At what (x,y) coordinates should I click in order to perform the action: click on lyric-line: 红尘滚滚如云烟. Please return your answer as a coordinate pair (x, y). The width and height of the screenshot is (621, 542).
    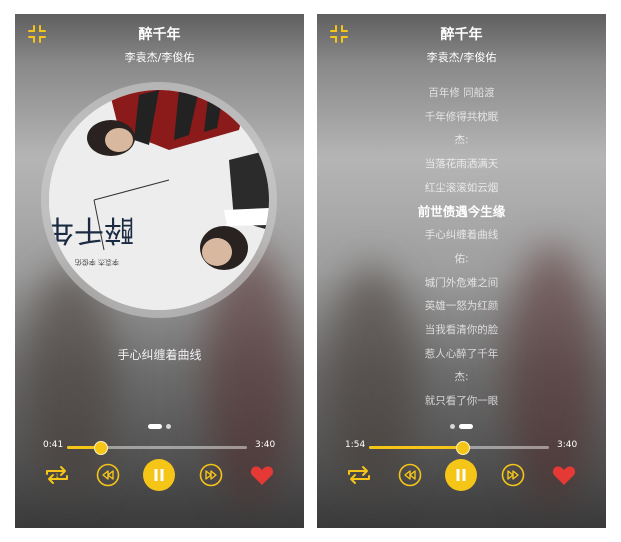
    Looking at the image, I should click on (461, 189).